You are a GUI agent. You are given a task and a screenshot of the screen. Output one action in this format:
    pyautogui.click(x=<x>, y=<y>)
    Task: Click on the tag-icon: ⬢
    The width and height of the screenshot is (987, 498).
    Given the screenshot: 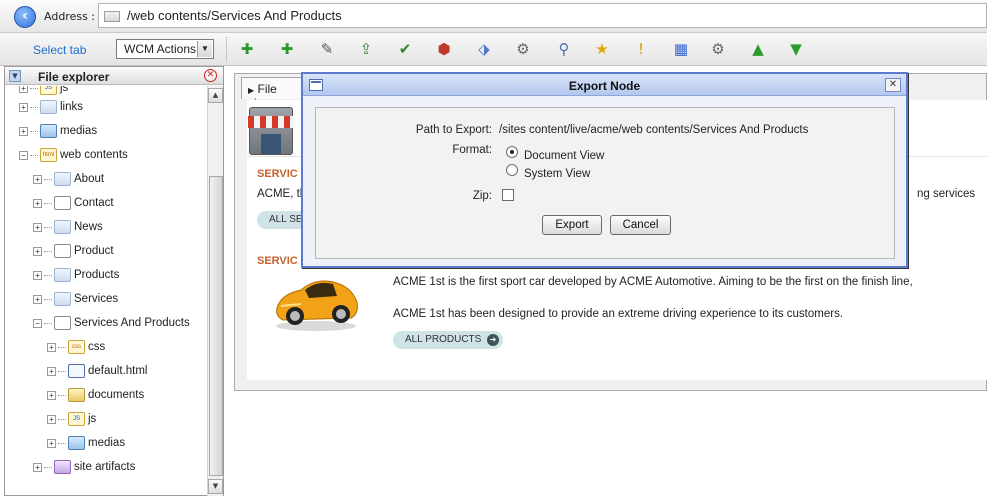 What is the action you would take?
    pyautogui.click(x=444, y=49)
    